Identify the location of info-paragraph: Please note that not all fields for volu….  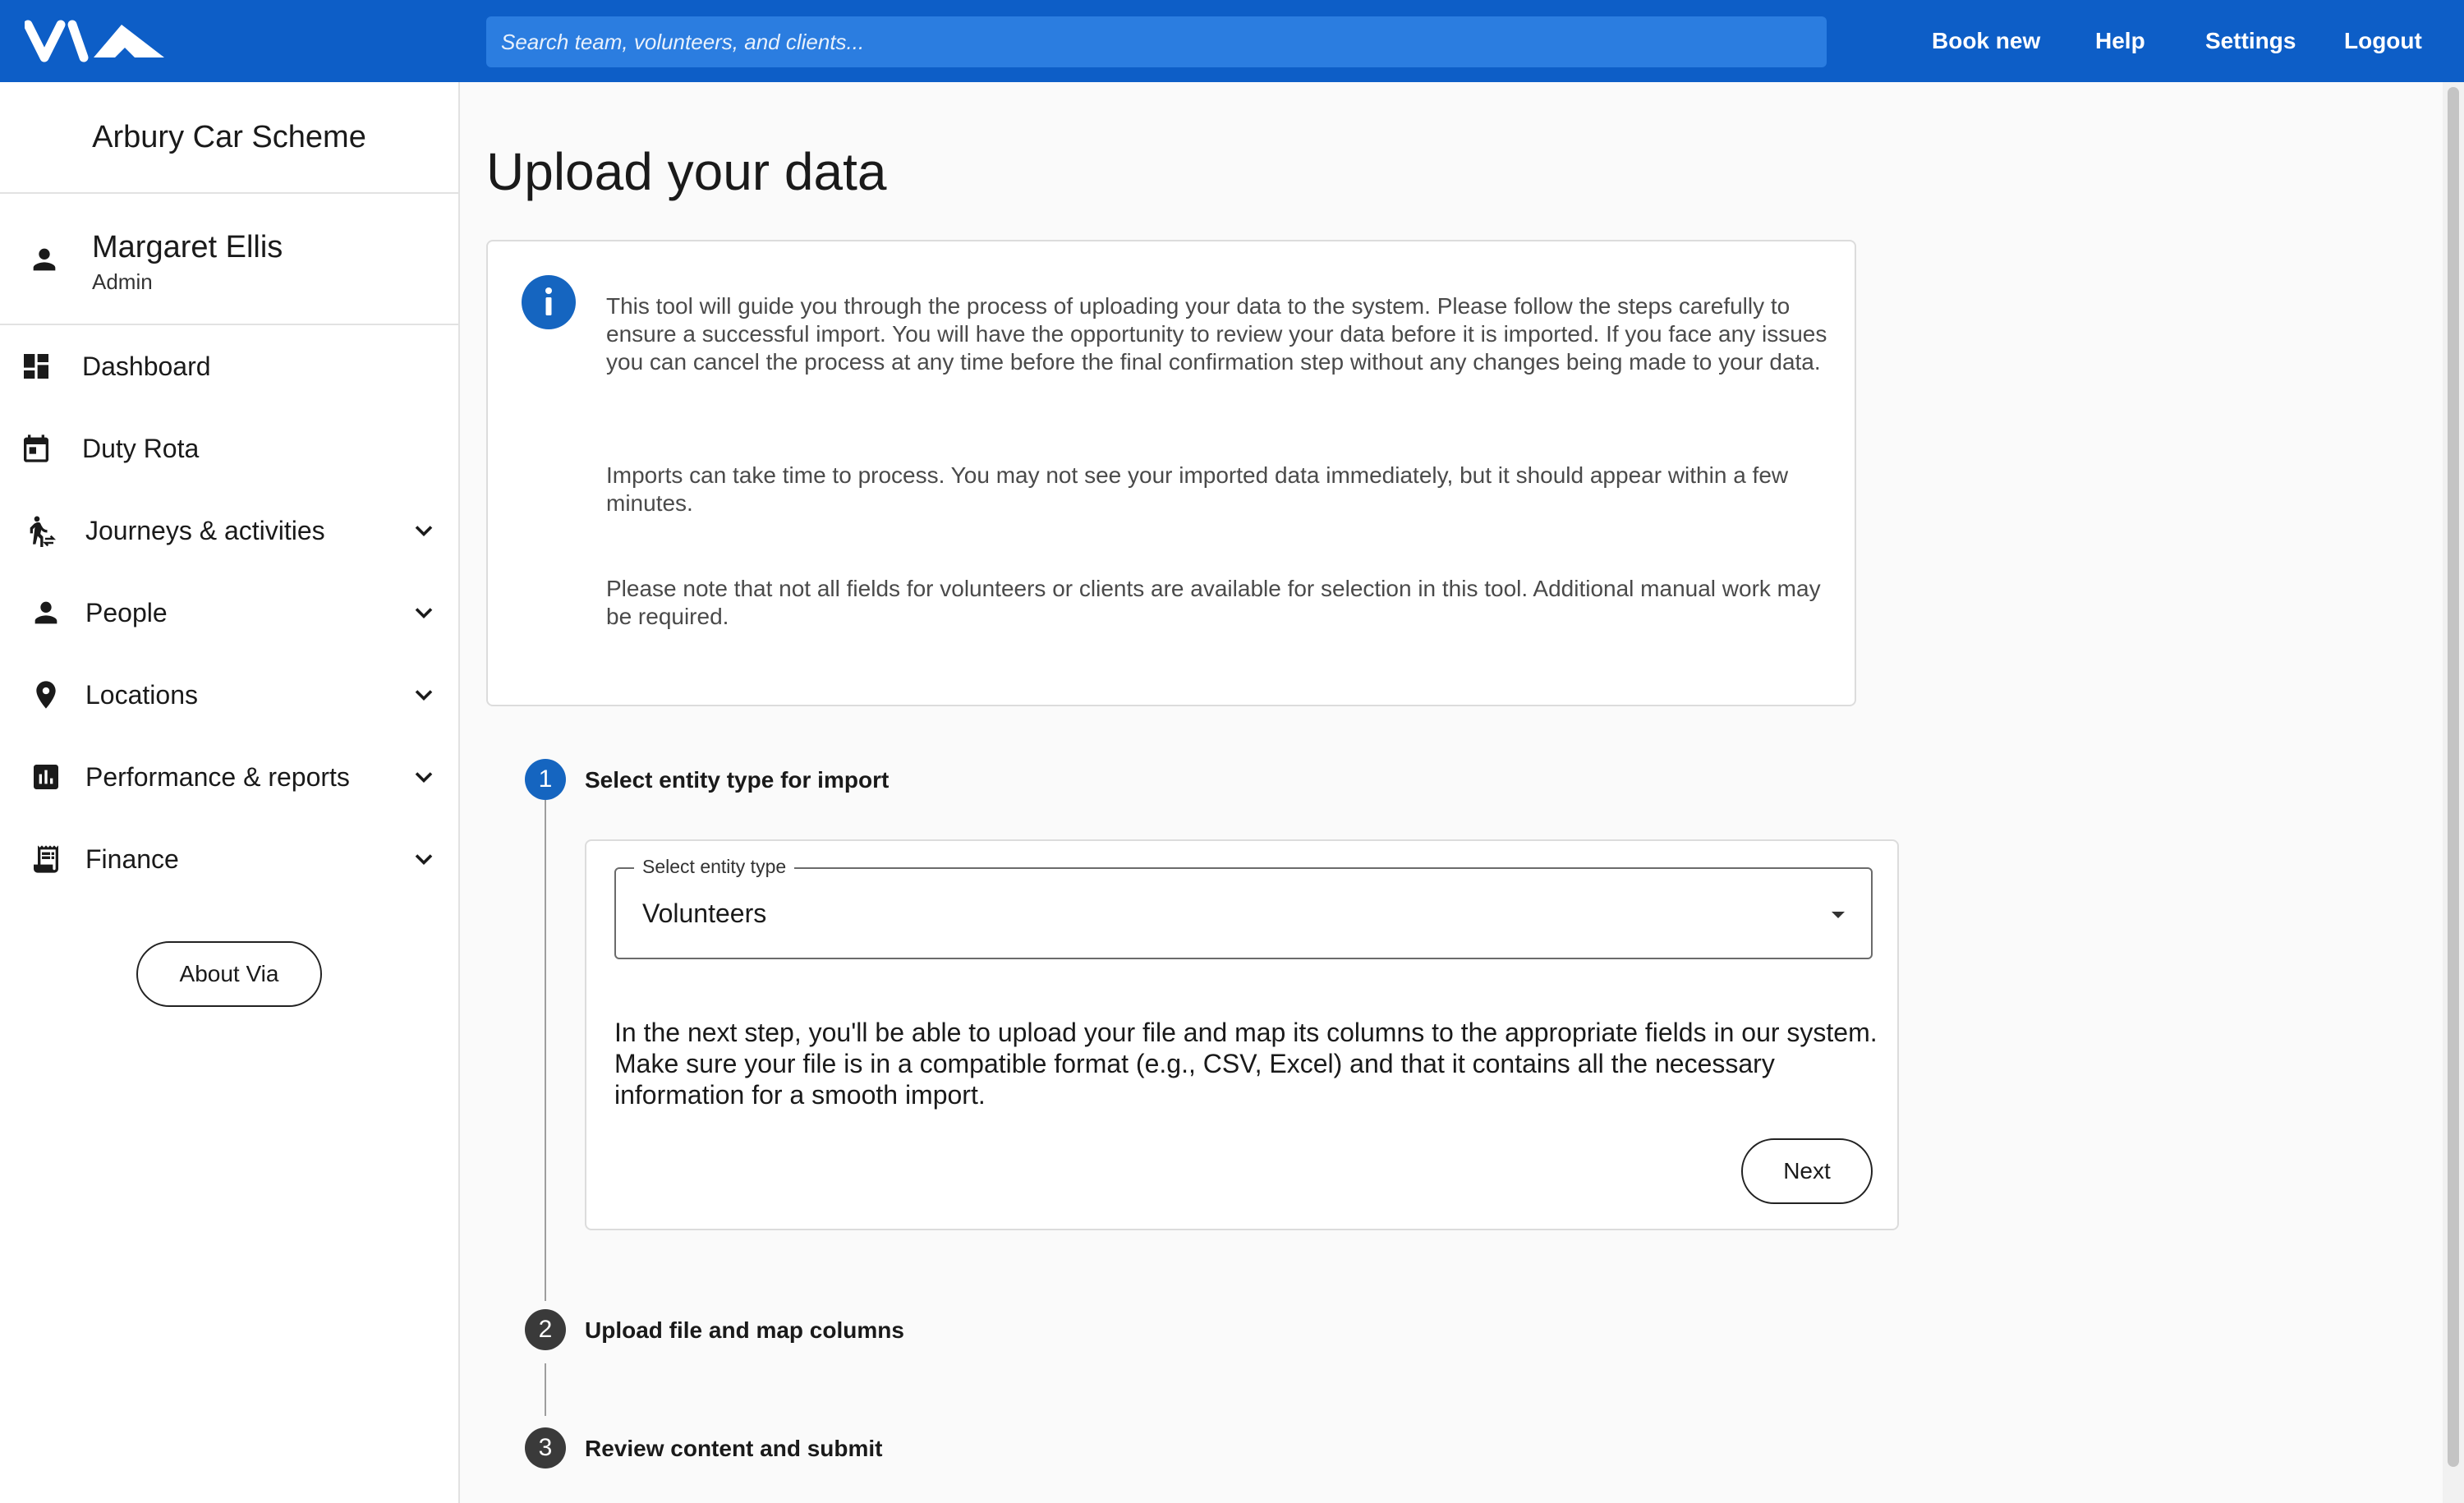
(1213, 602).